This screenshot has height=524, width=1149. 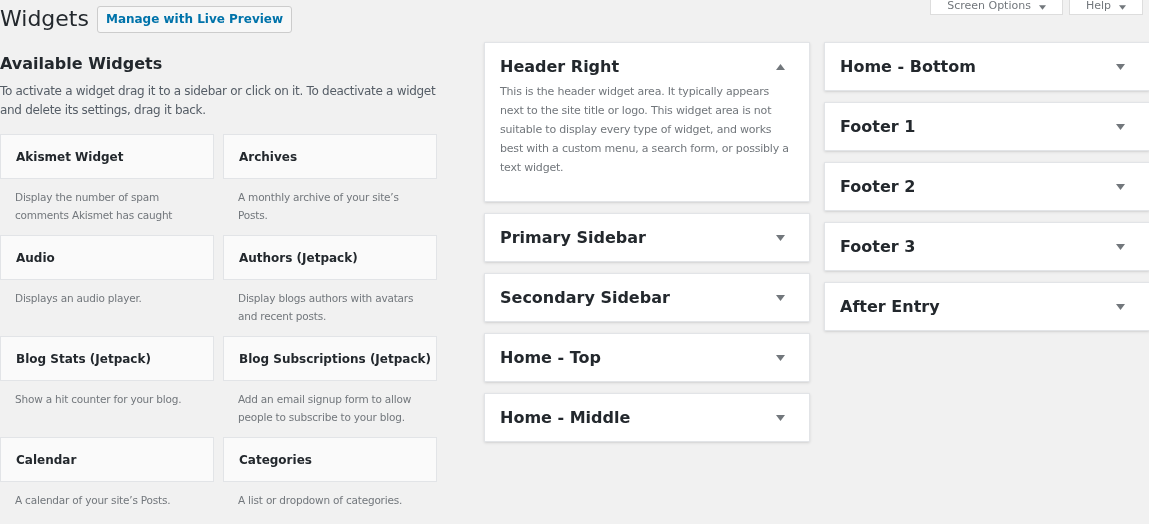 What do you see at coordinates (878, 246) in the screenshot?
I see `sidebar-area-title: Footer 3` at bounding box center [878, 246].